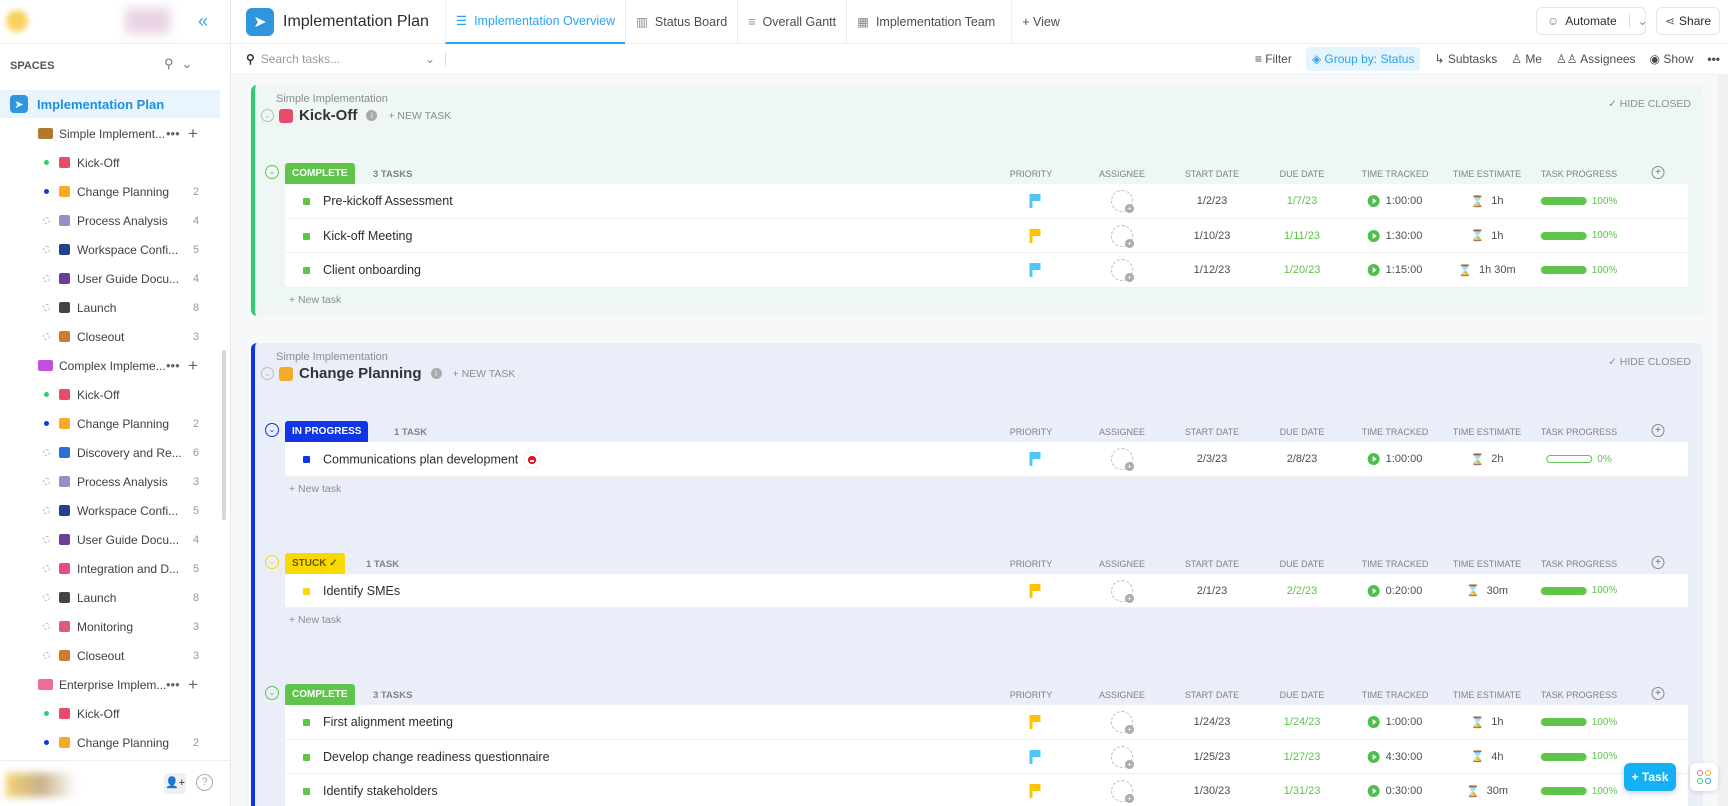 The height and width of the screenshot is (806, 1728). I want to click on user-profile, so click(41, 785).